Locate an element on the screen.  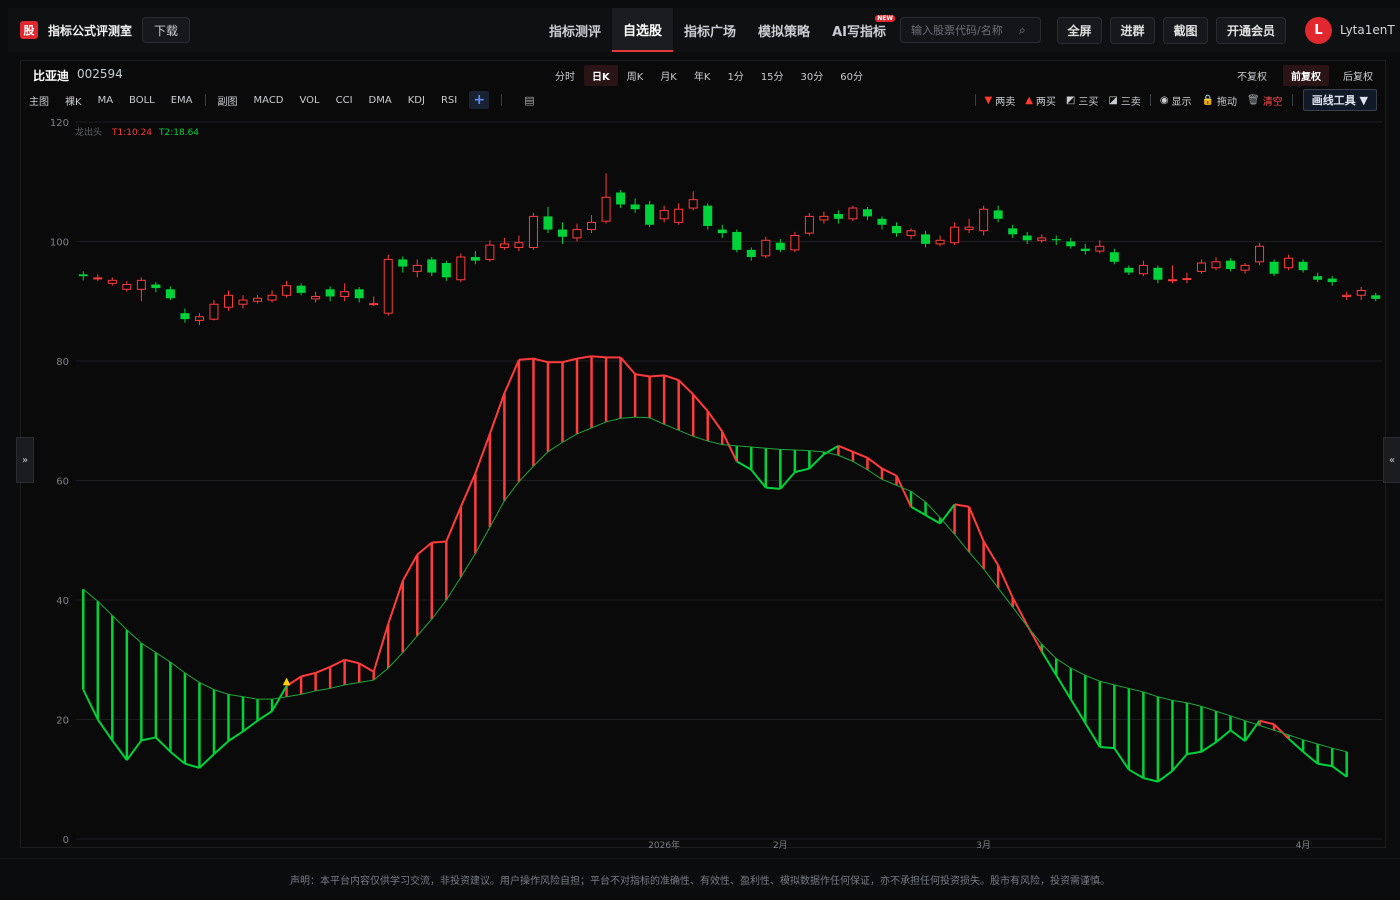
tab-adjust-forward: 前复权 is located at coordinates (1306, 75).